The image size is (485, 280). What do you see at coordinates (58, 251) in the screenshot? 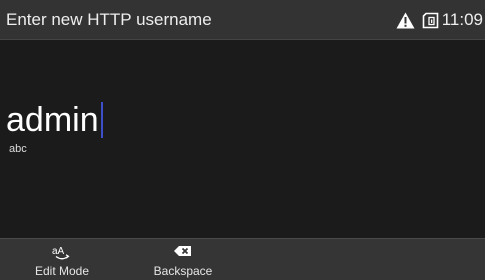
I see `edit-mode-icon-text: aA` at bounding box center [58, 251].